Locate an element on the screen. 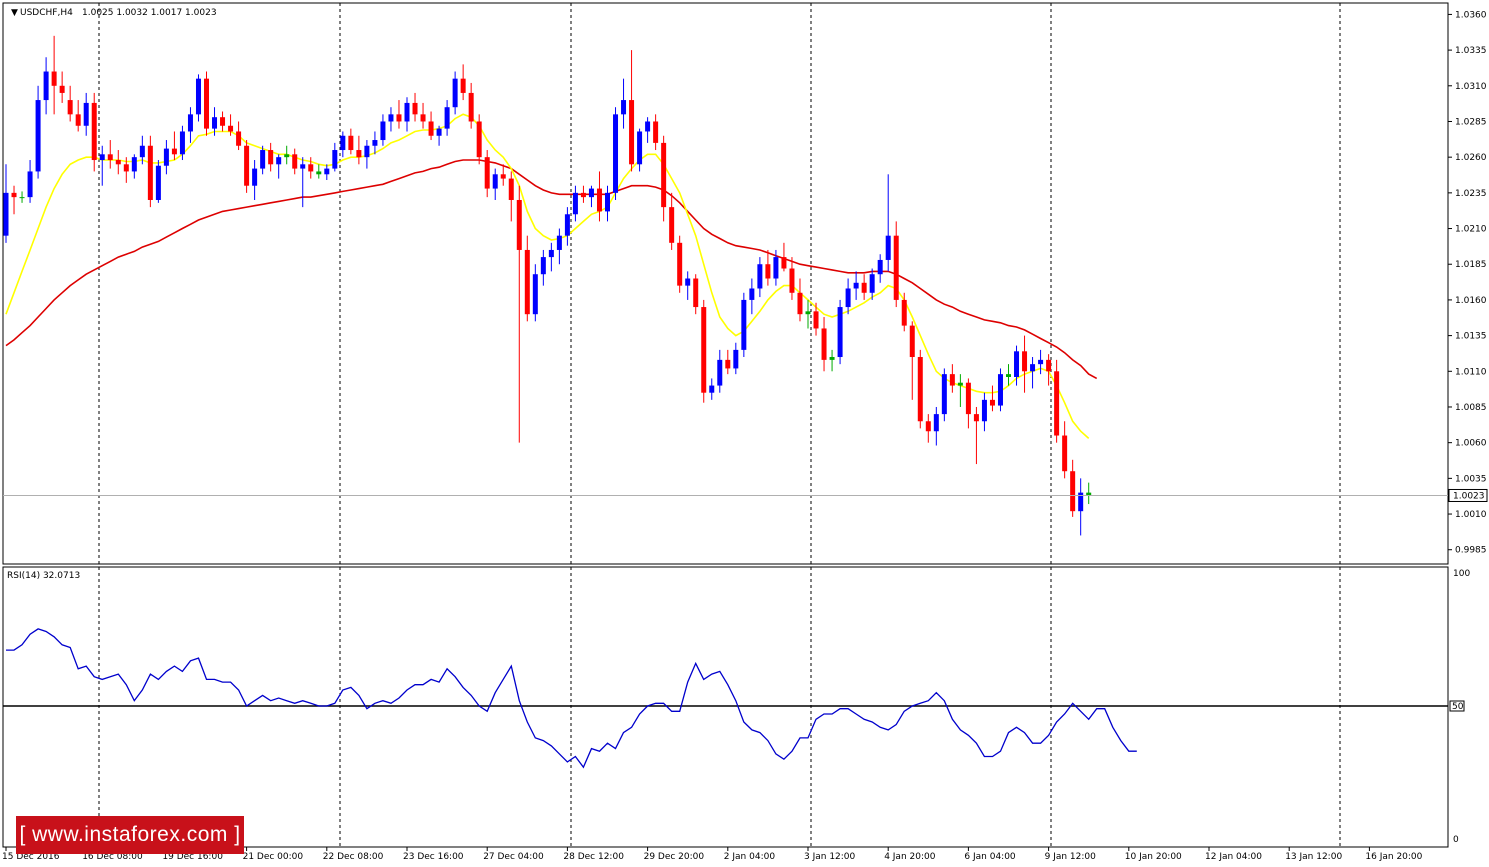 The image size is (1489, 867). price-tick-label: 1.0085 is located at coordinates (1471, 408).